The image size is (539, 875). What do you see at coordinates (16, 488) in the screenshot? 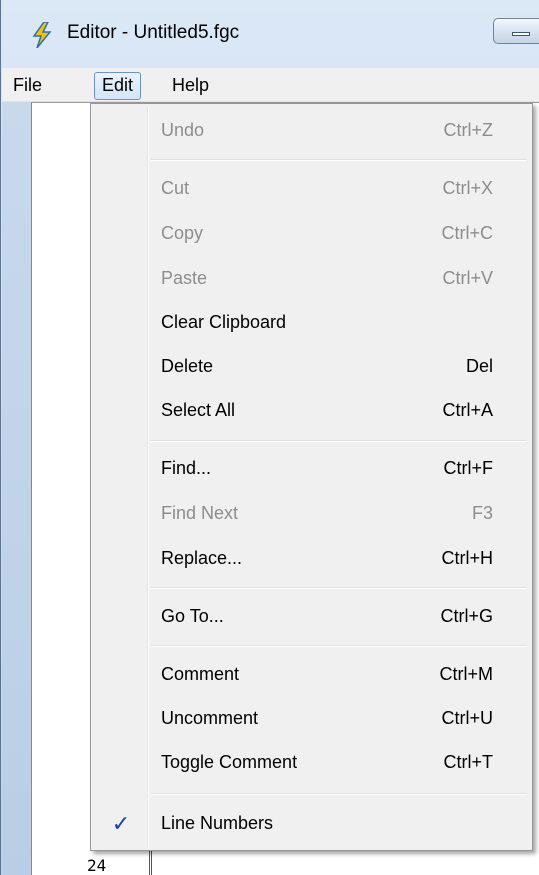
I see `window-left-border` at bounding box center [16, 488].